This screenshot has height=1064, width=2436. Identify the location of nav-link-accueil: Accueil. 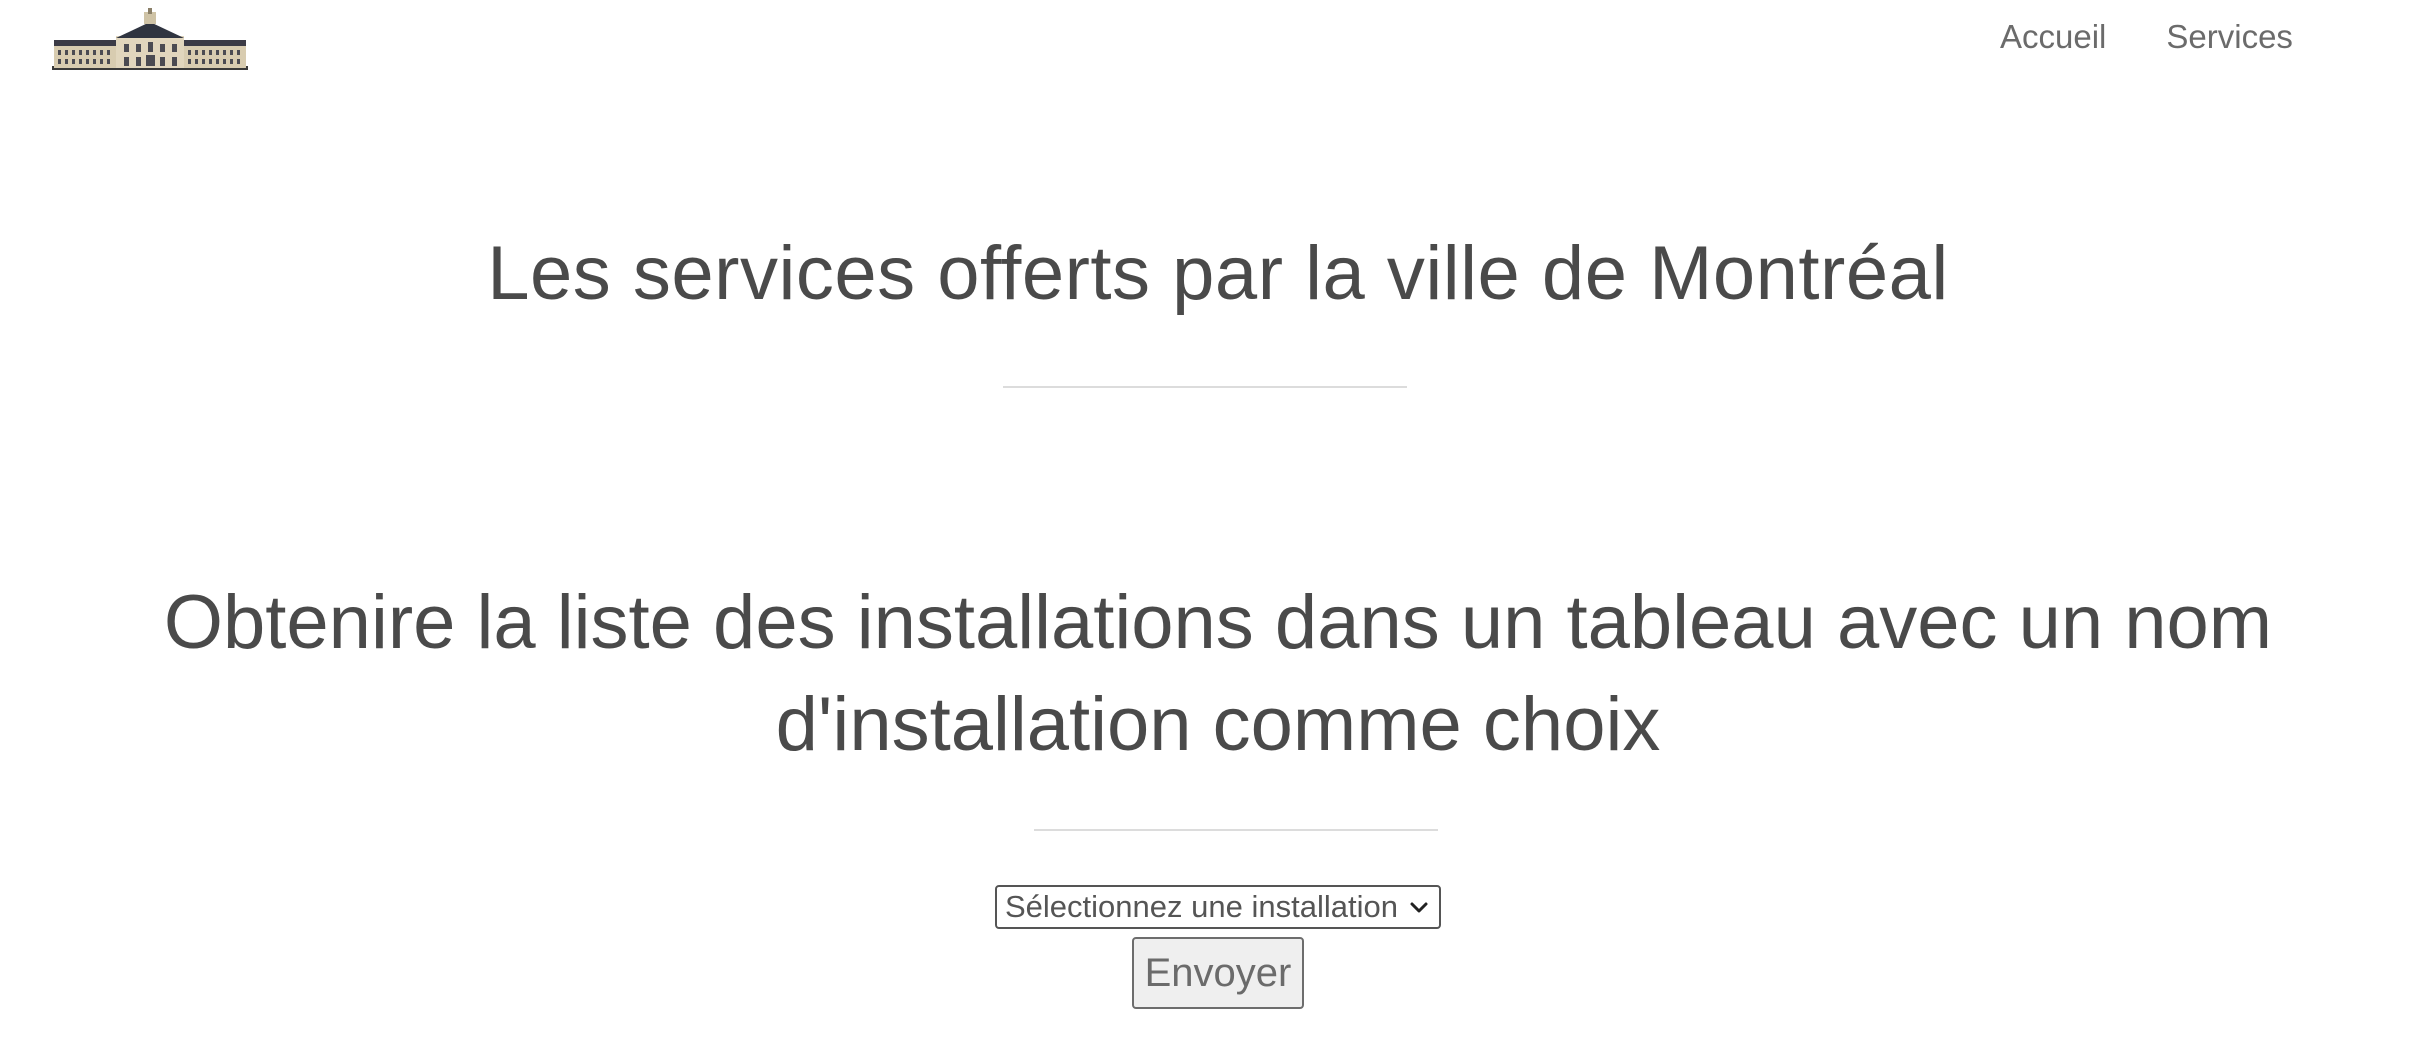
(2053, 37).